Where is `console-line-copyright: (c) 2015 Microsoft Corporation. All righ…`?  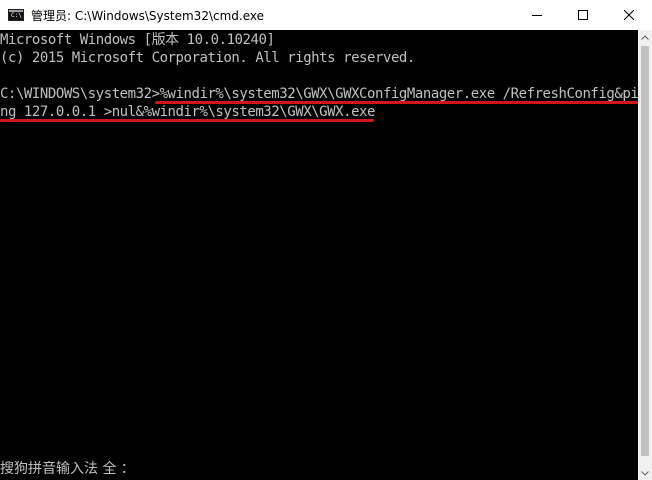
console-line-copyright: (c) 2015 Microsoft Corporation. All righ… is located at coordinates (207, 58).